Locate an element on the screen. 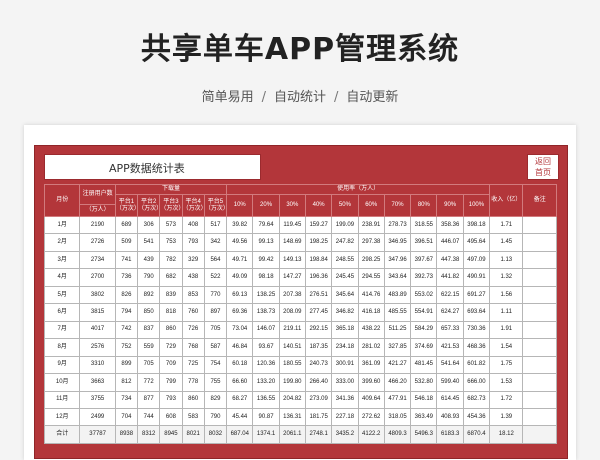 This screenshot has height=460, width=600. table-cell: 755 is located at coordinates (215, 382).